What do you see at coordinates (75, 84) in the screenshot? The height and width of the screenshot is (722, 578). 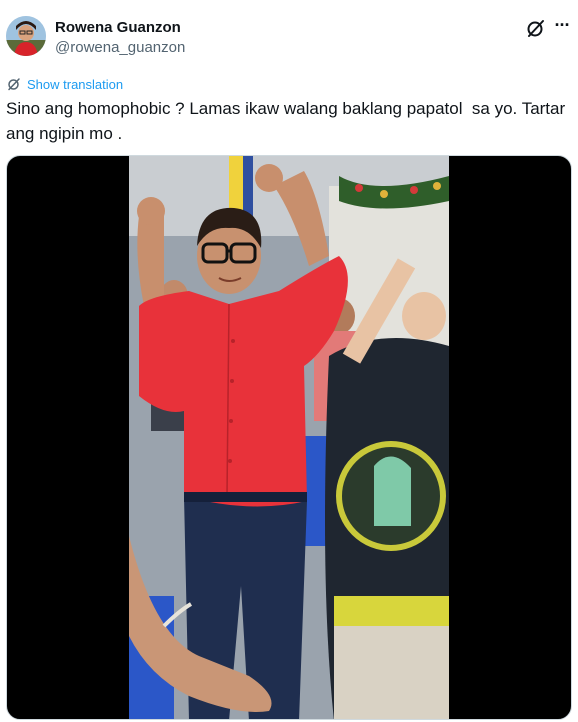 I see `show-translation-label: Show translation` at bounding box center [75, 84].